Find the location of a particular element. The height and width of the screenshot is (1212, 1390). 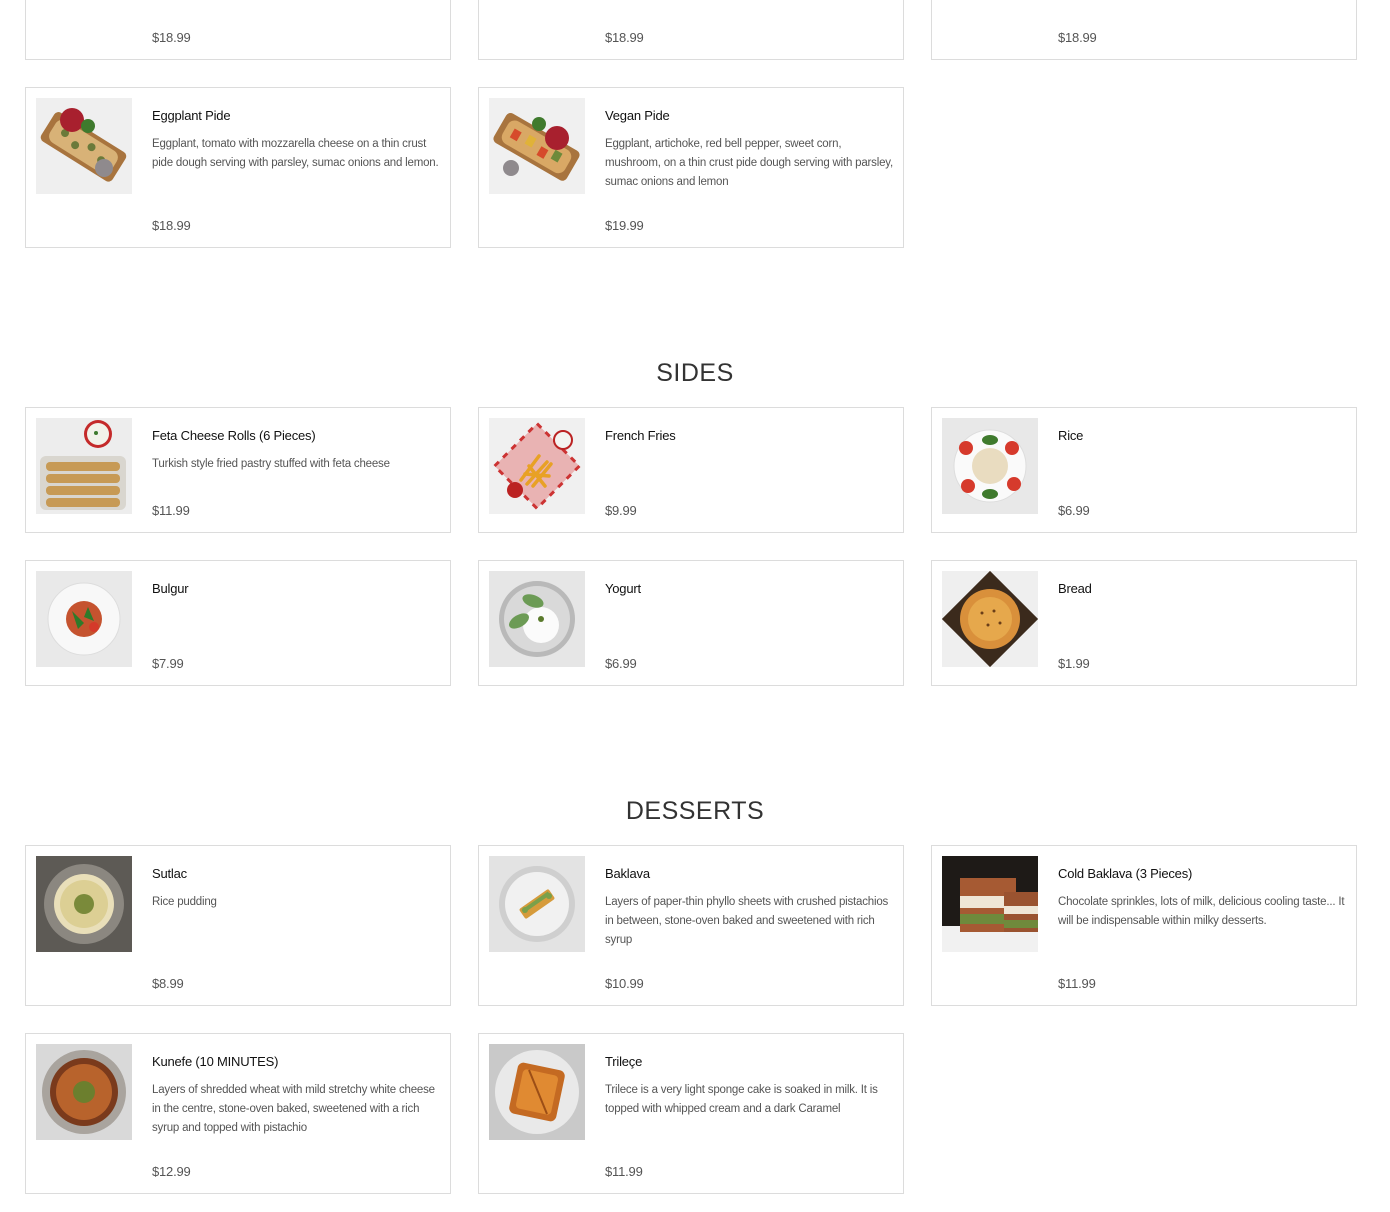

item-price: $8.99 is located at coordinates (168, 983).